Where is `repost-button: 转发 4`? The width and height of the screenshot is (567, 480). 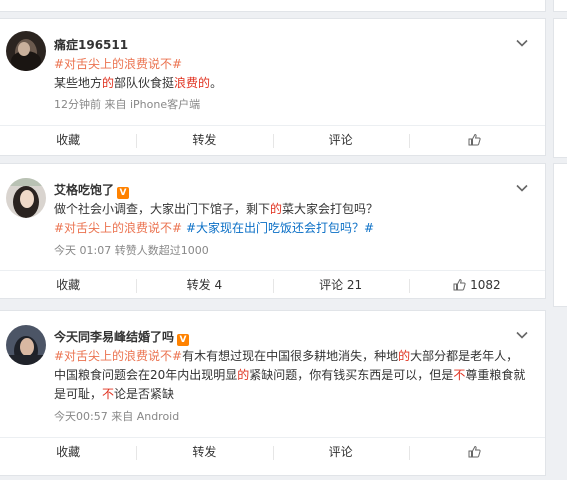 repost-button: 转发 4 is located at coordinates (204, 285).